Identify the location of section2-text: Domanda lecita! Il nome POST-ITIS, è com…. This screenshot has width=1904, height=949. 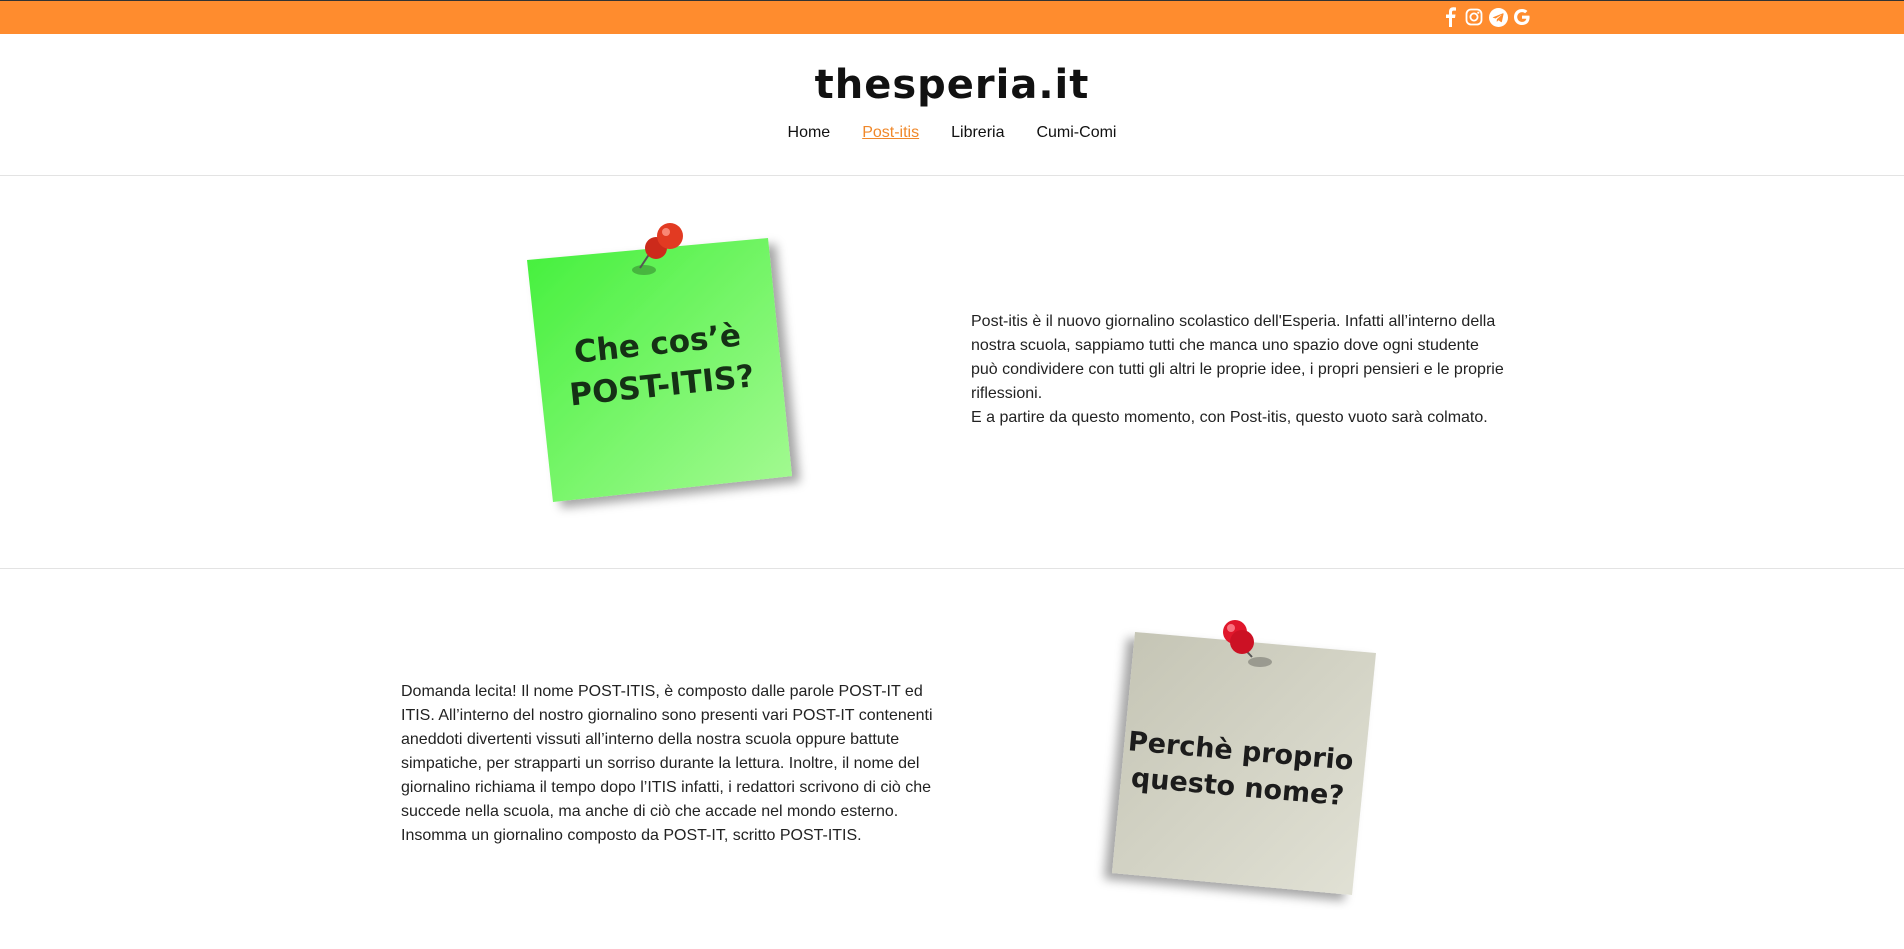
(669, 764).